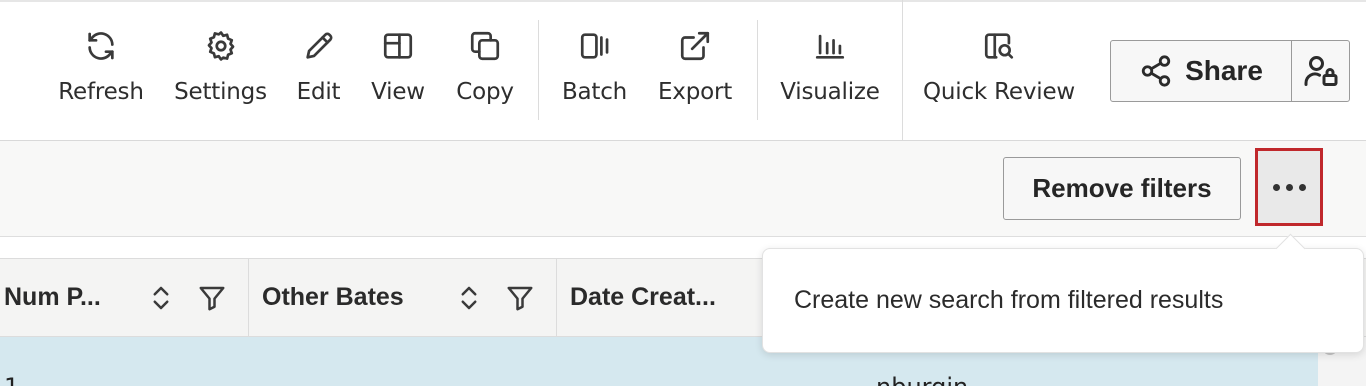 Image resolution: width=1366 pixels, height=386 pixels. What do you see at coordinates (1224, 70) in the screenshot?
I see `share-label: Share` at bounding box center [1224, 70].